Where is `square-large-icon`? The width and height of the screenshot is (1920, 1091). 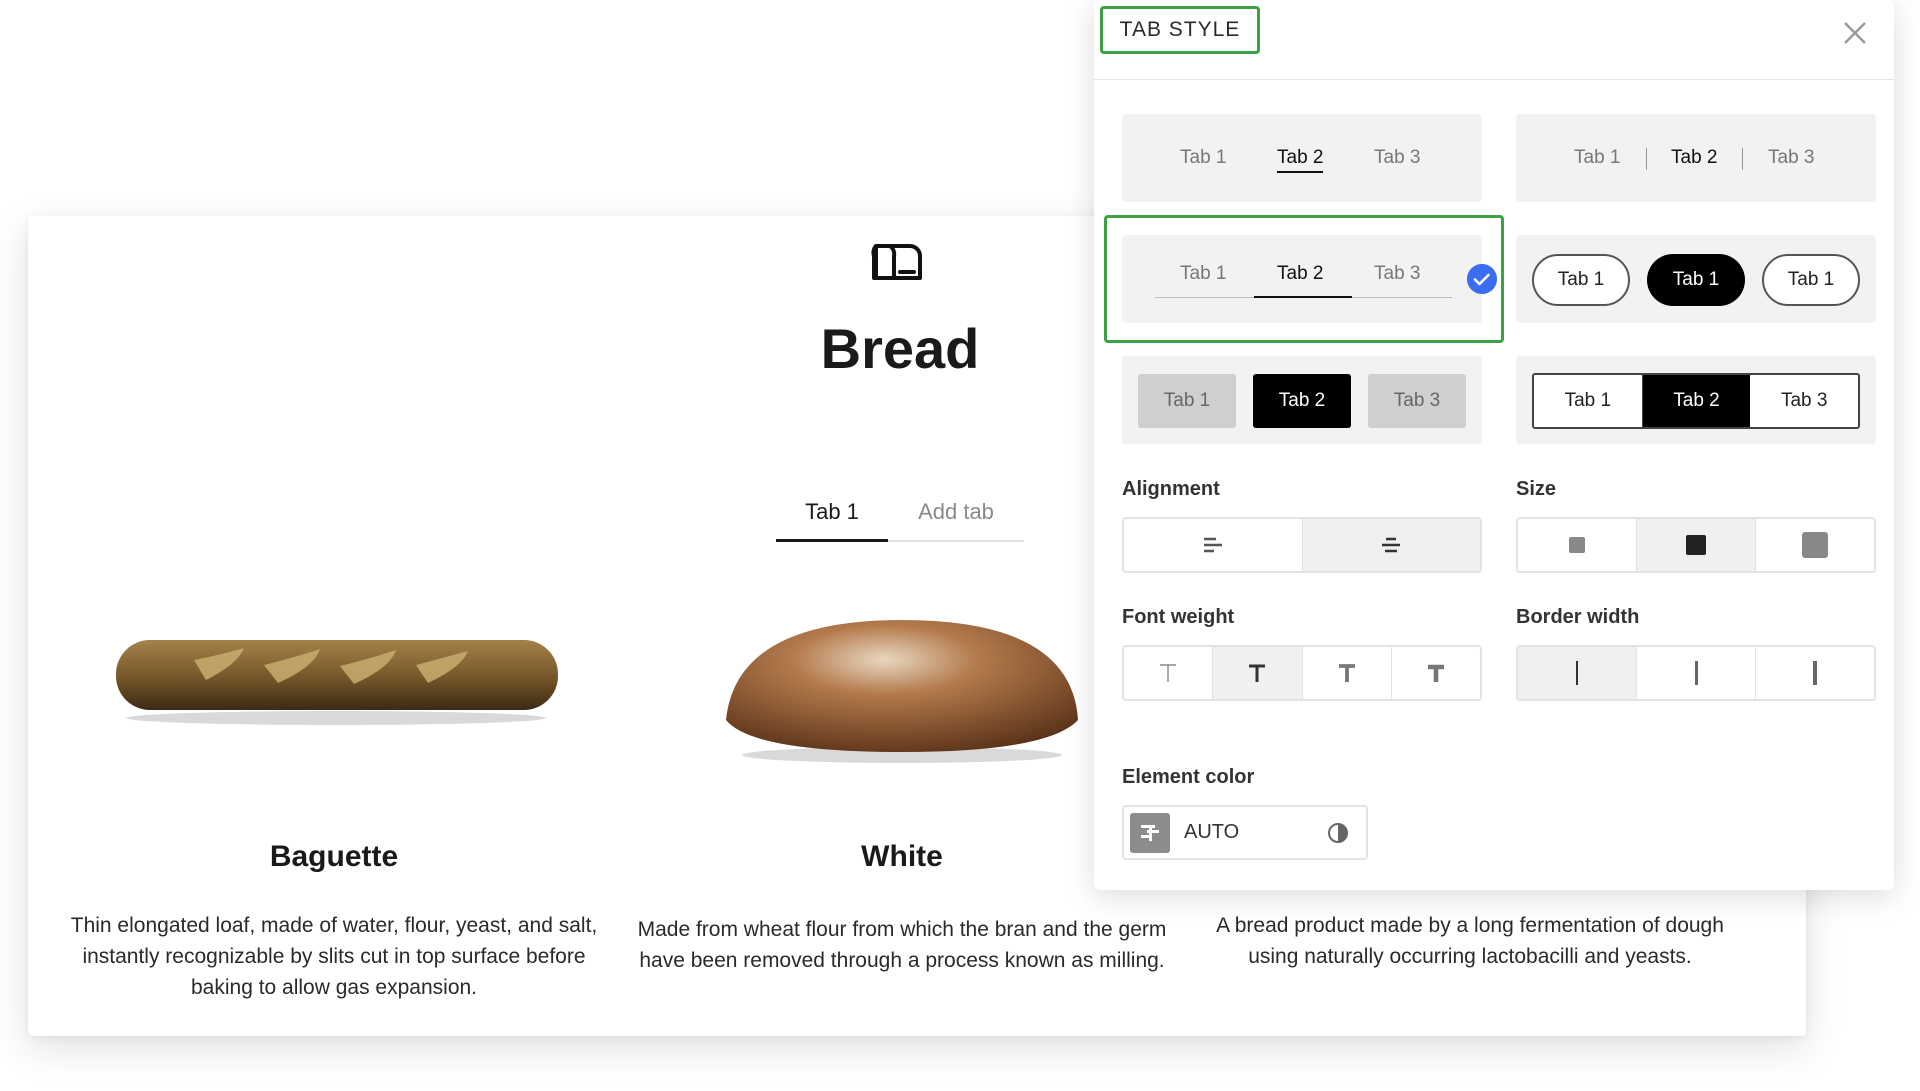 square-large-icon is located at coordinates (1815, 545).